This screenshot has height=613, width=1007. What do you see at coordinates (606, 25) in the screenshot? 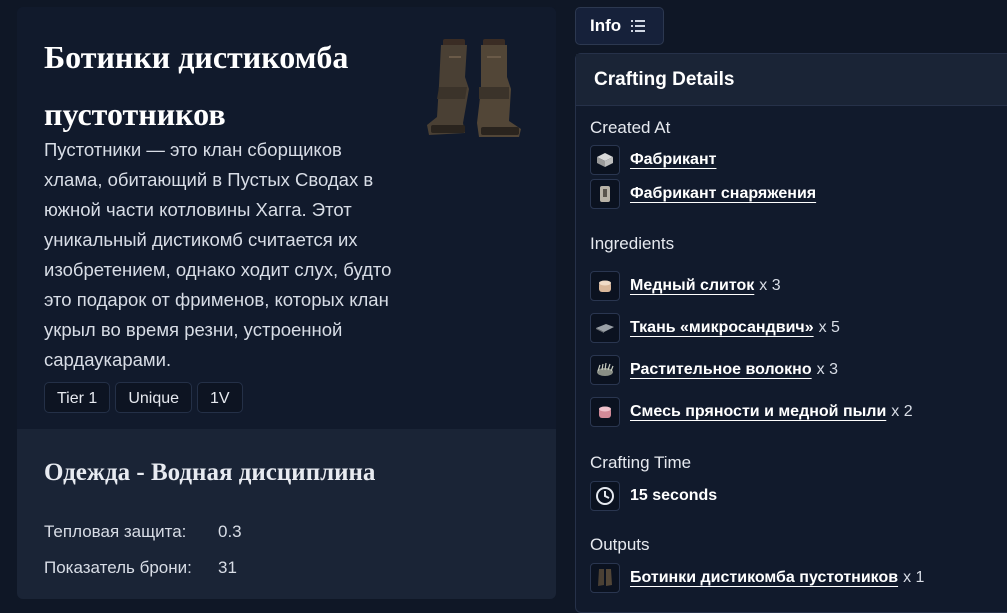
I see `tab-info-label: Info` at bounding box center [606, 25].